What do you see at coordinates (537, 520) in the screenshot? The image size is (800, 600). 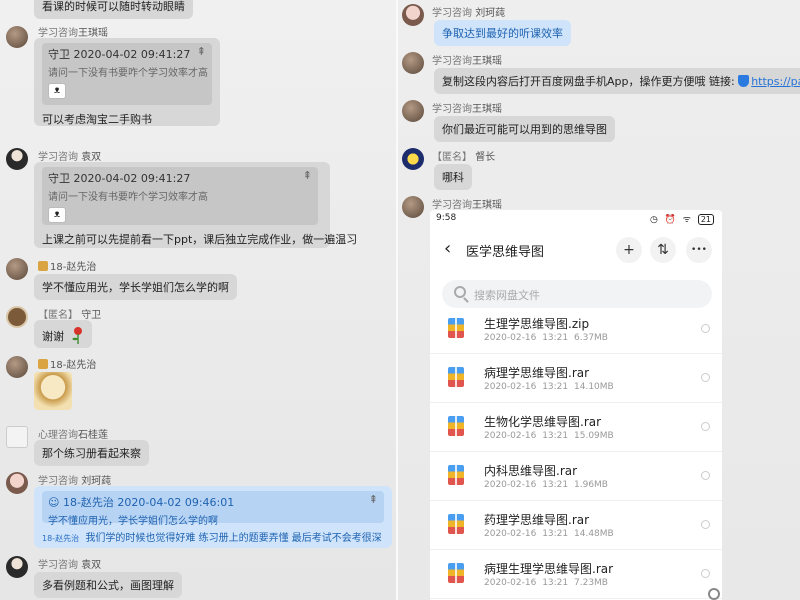 I see `file-name: 药理学思维导图.rar` at bounding box center [537, 520].